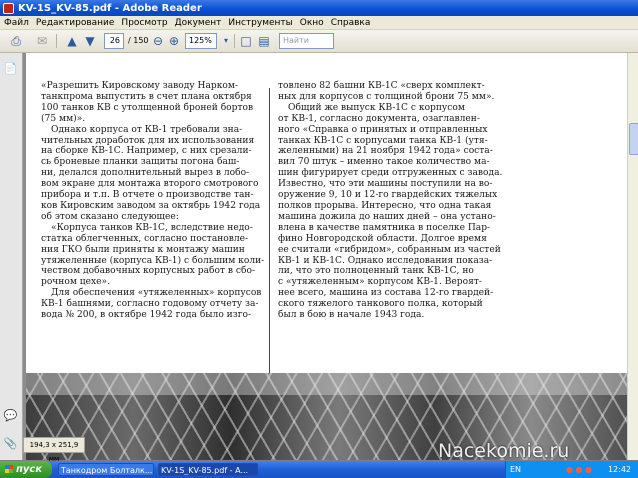 Image resolution: width=638 pixels, height=478 pixels. What do you see at coordinates (144, 23) in the screenshot?
I see `menu-view: Просмотр` at bounding box center [144, 23].